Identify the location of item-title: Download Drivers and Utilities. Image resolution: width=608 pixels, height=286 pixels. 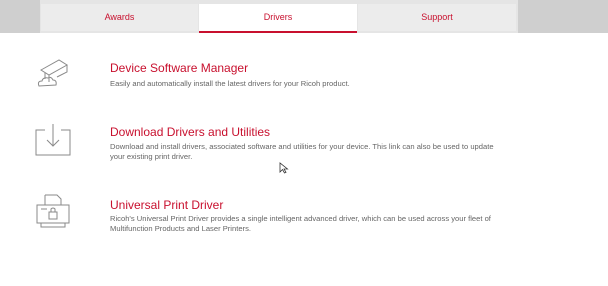
(190, 132).